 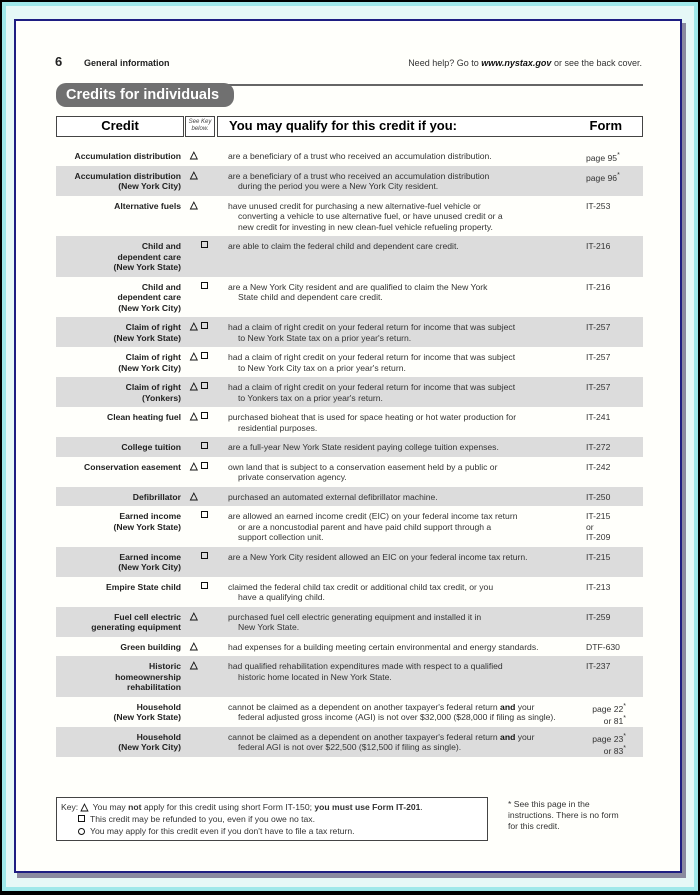 What do you see at coordinates (165, 666) in the screenshot?
I see `credit-name-line: Historic` at bounding box center [165, 666].